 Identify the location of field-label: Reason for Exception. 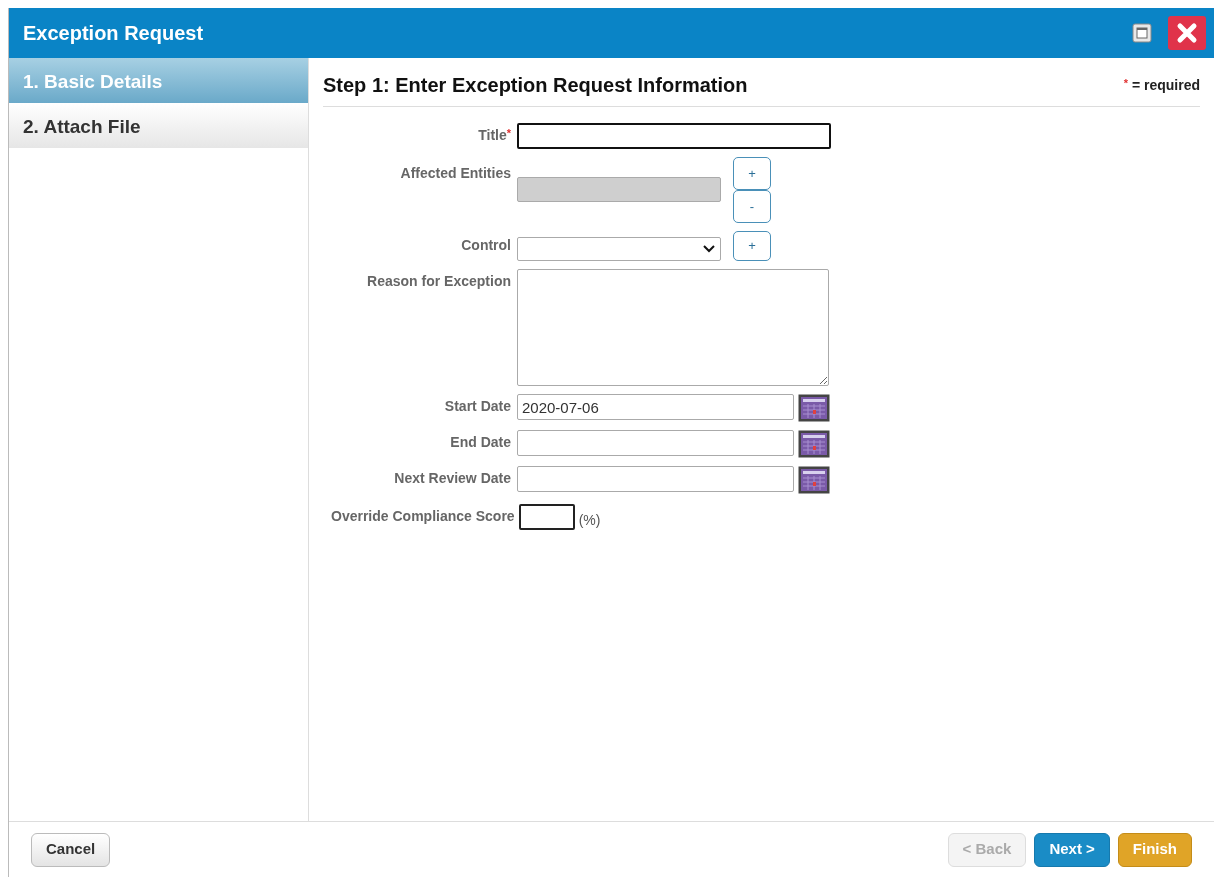
(438, 281).